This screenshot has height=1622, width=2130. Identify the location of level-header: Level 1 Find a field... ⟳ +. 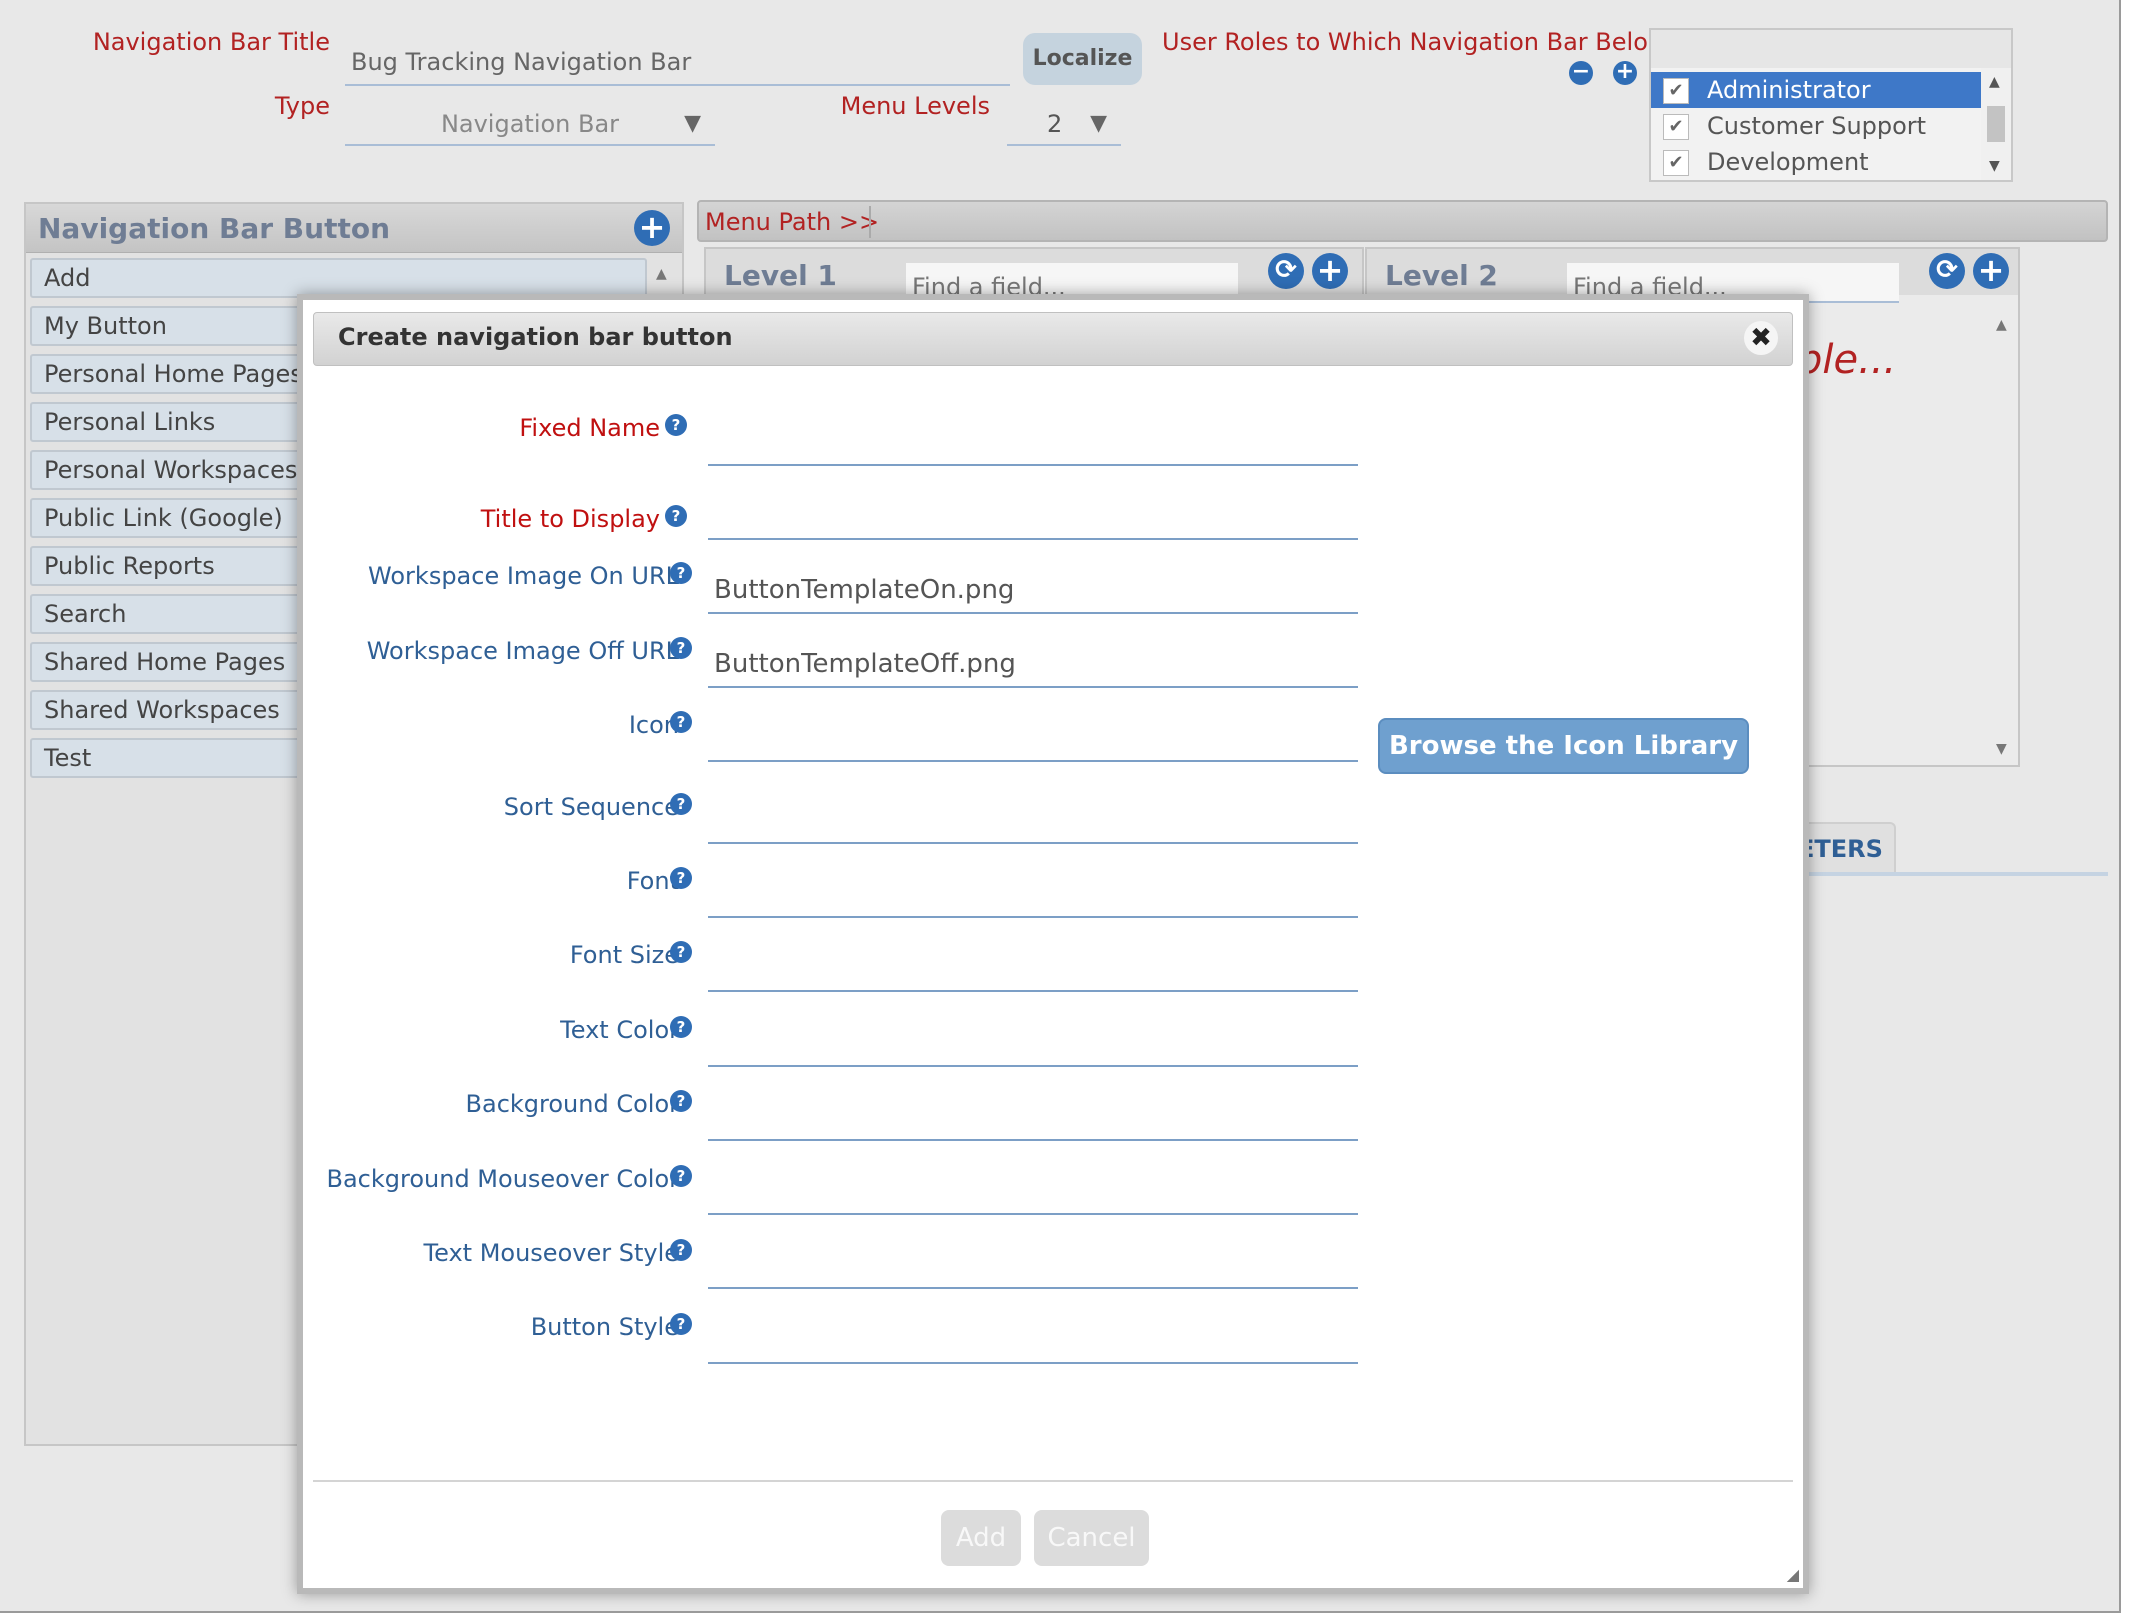
(1034, 276).